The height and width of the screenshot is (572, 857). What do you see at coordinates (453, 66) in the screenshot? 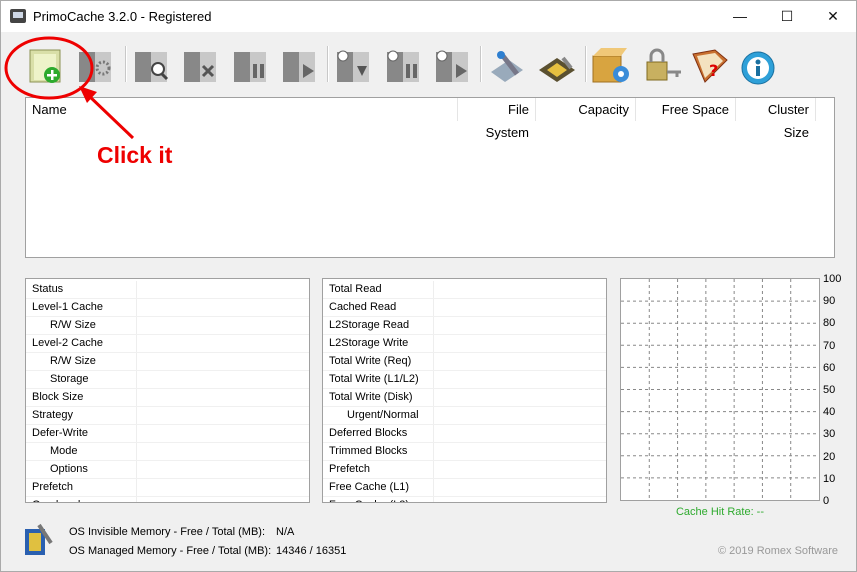
I see `resume-all-button` at bounding box center [453, 66].